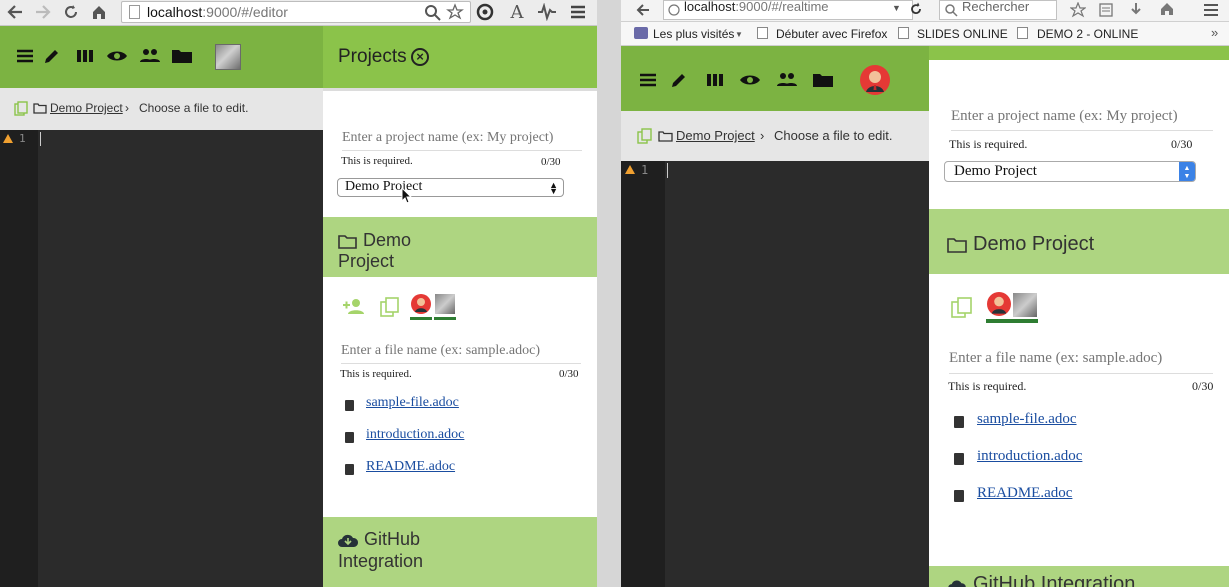  What do you see at coordinates (245, 12) in the screenshot?
I see `url-path: :9000/#/editor` at bounding box center [245, 12].